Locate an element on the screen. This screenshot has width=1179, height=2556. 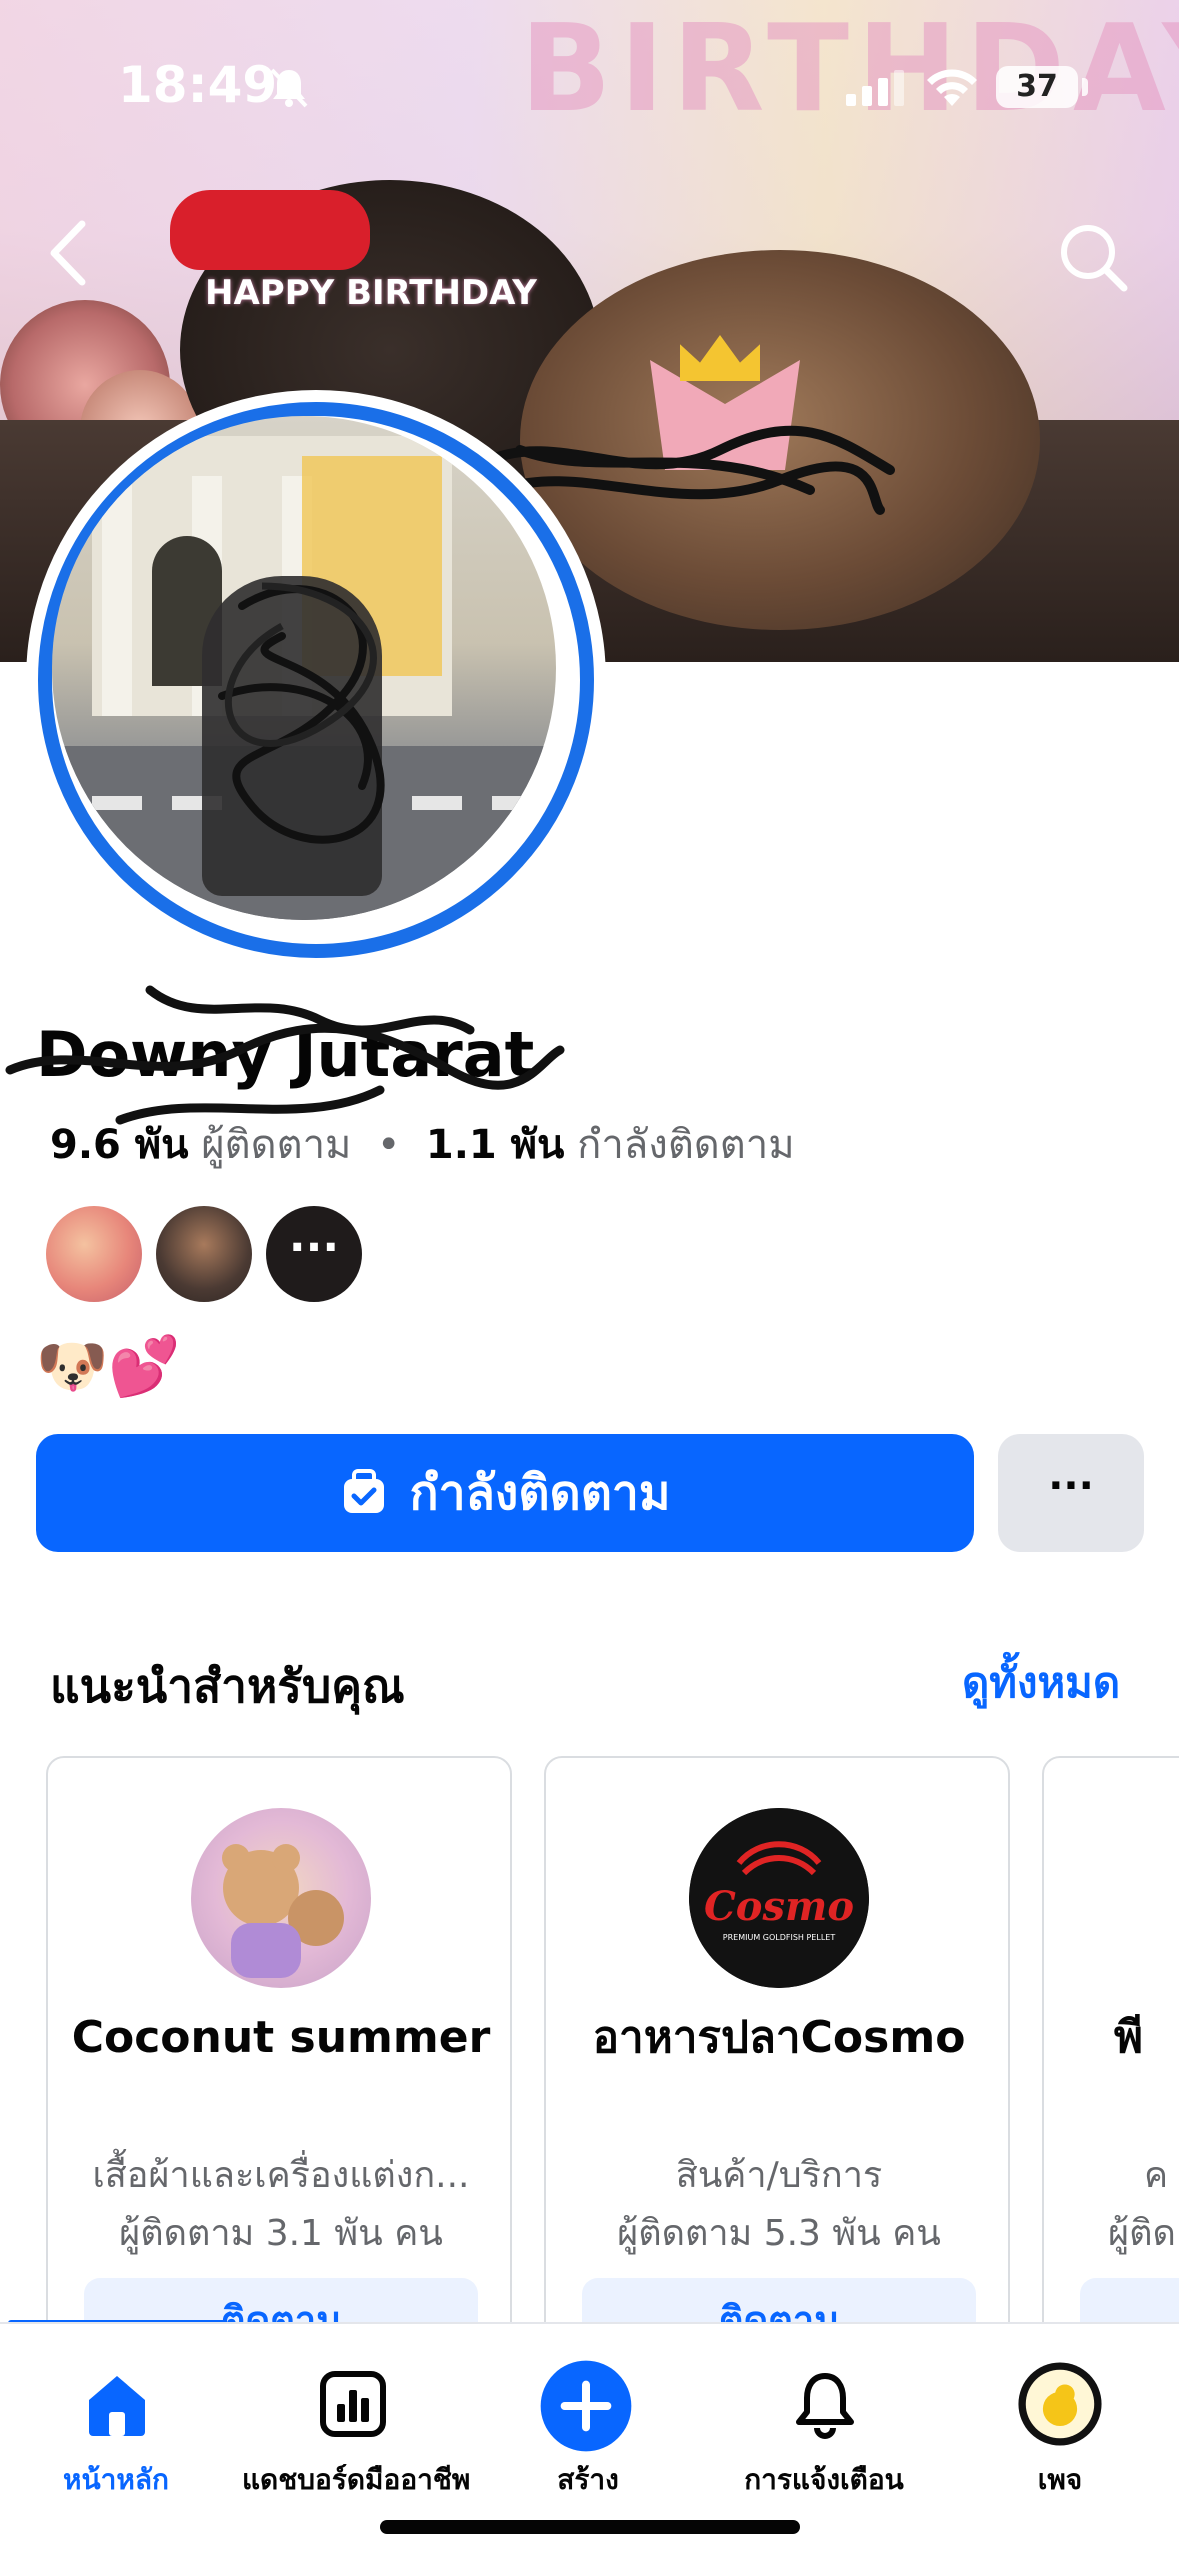
suggestion-title: อาหารปลาCosmo is located at coordinates (779, 2038).